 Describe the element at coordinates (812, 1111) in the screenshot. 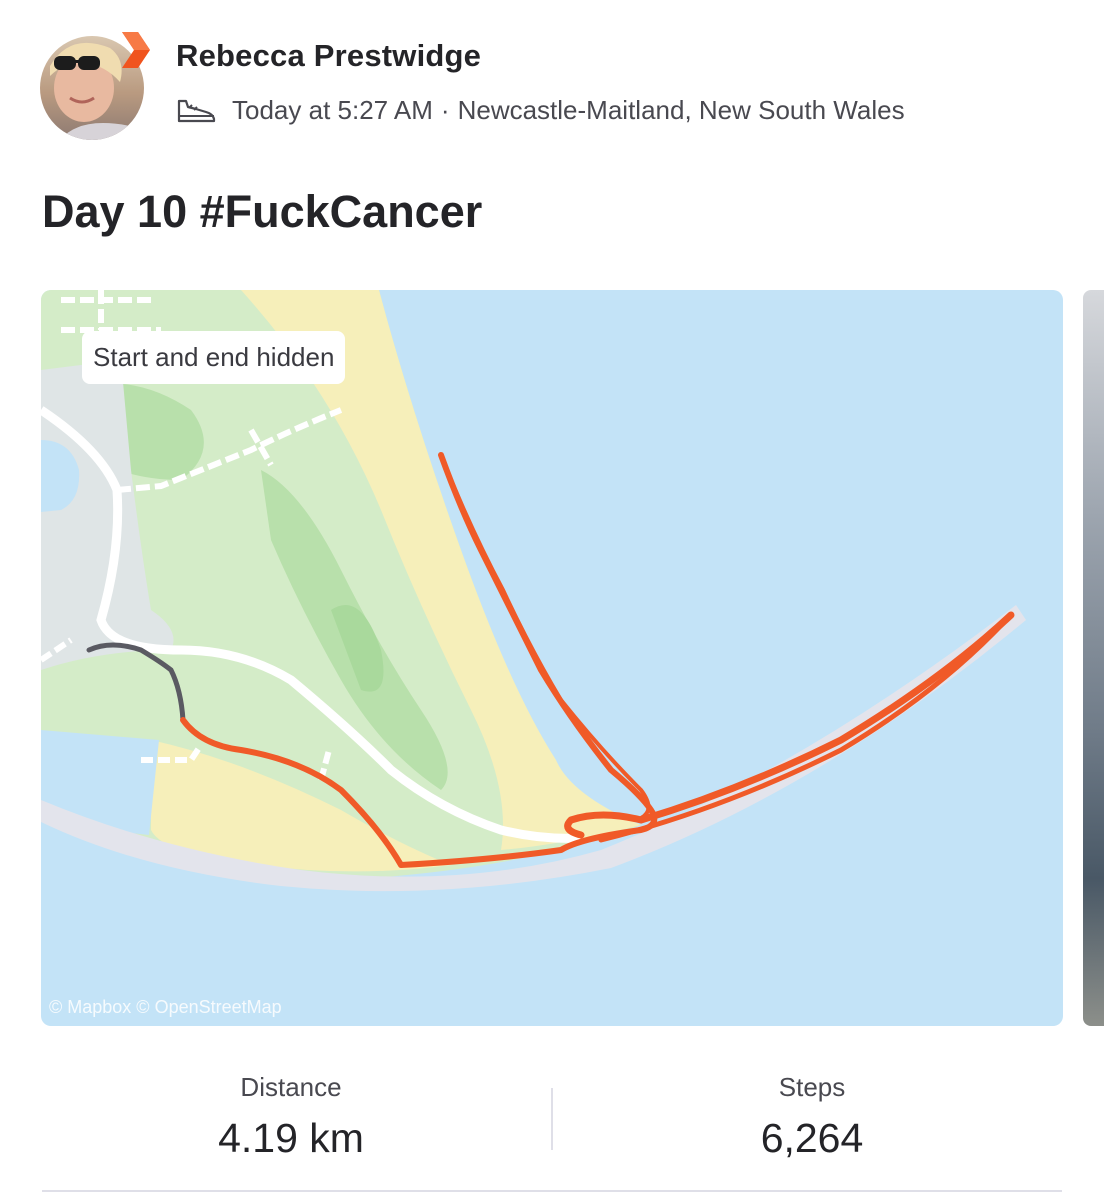

I see `steps-stat: Steps 6,264` at that location.